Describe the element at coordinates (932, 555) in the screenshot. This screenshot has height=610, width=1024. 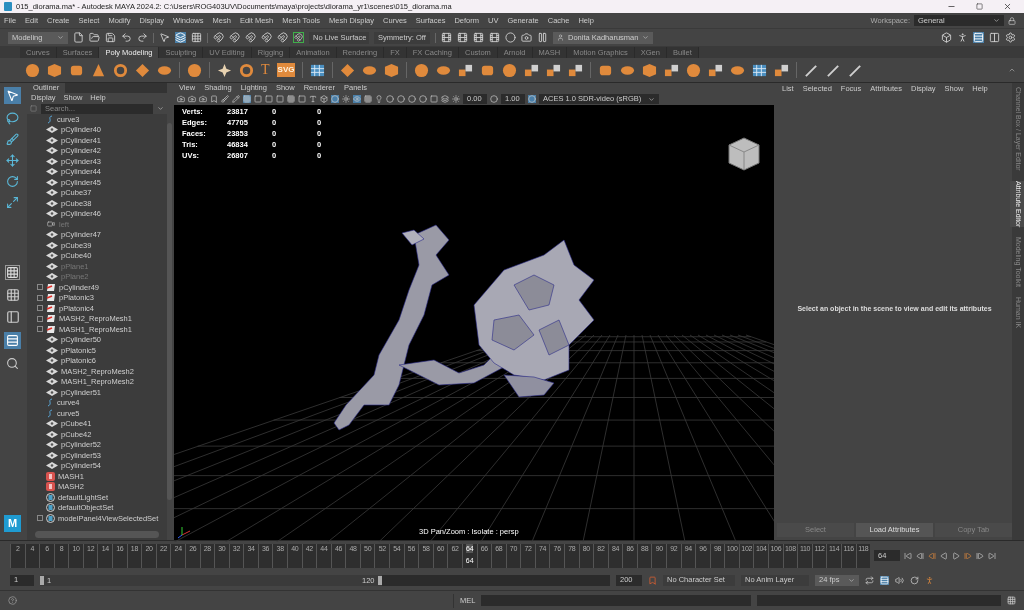
I see `step-back-key-icon` at that location.